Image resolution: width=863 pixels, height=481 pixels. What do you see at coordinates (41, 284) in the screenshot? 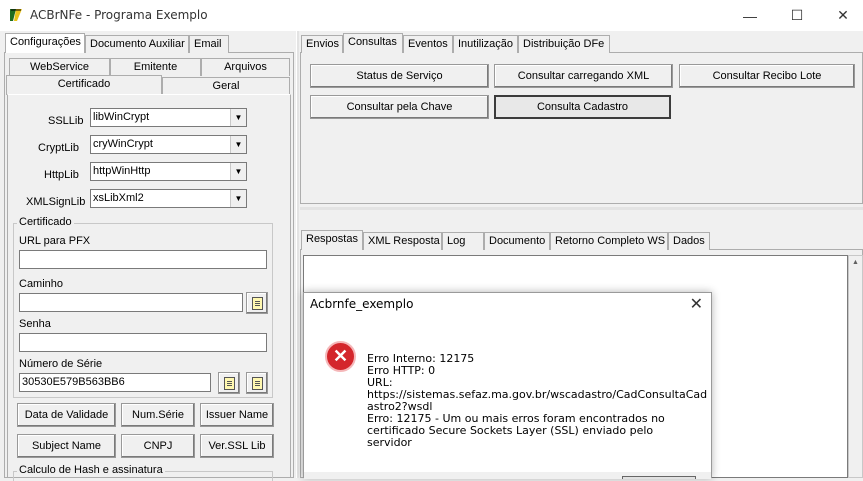
I see `caminho-label: Caminho` at bounding box center [41, 284].